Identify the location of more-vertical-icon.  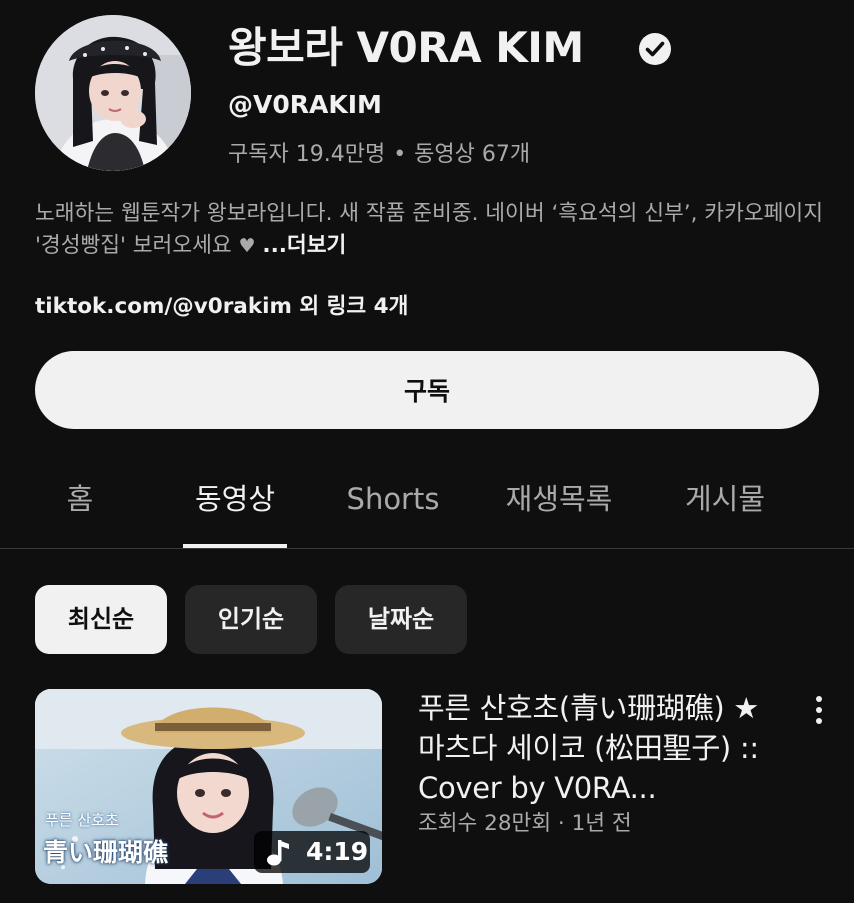
(819, 710).